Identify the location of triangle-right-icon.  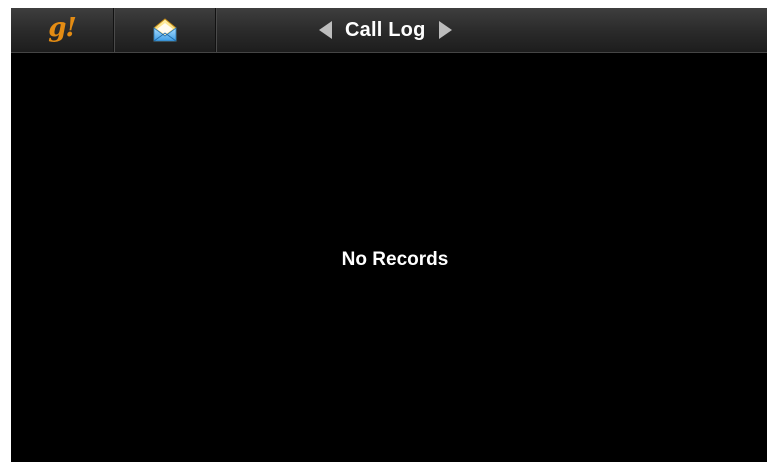
(445, 30).